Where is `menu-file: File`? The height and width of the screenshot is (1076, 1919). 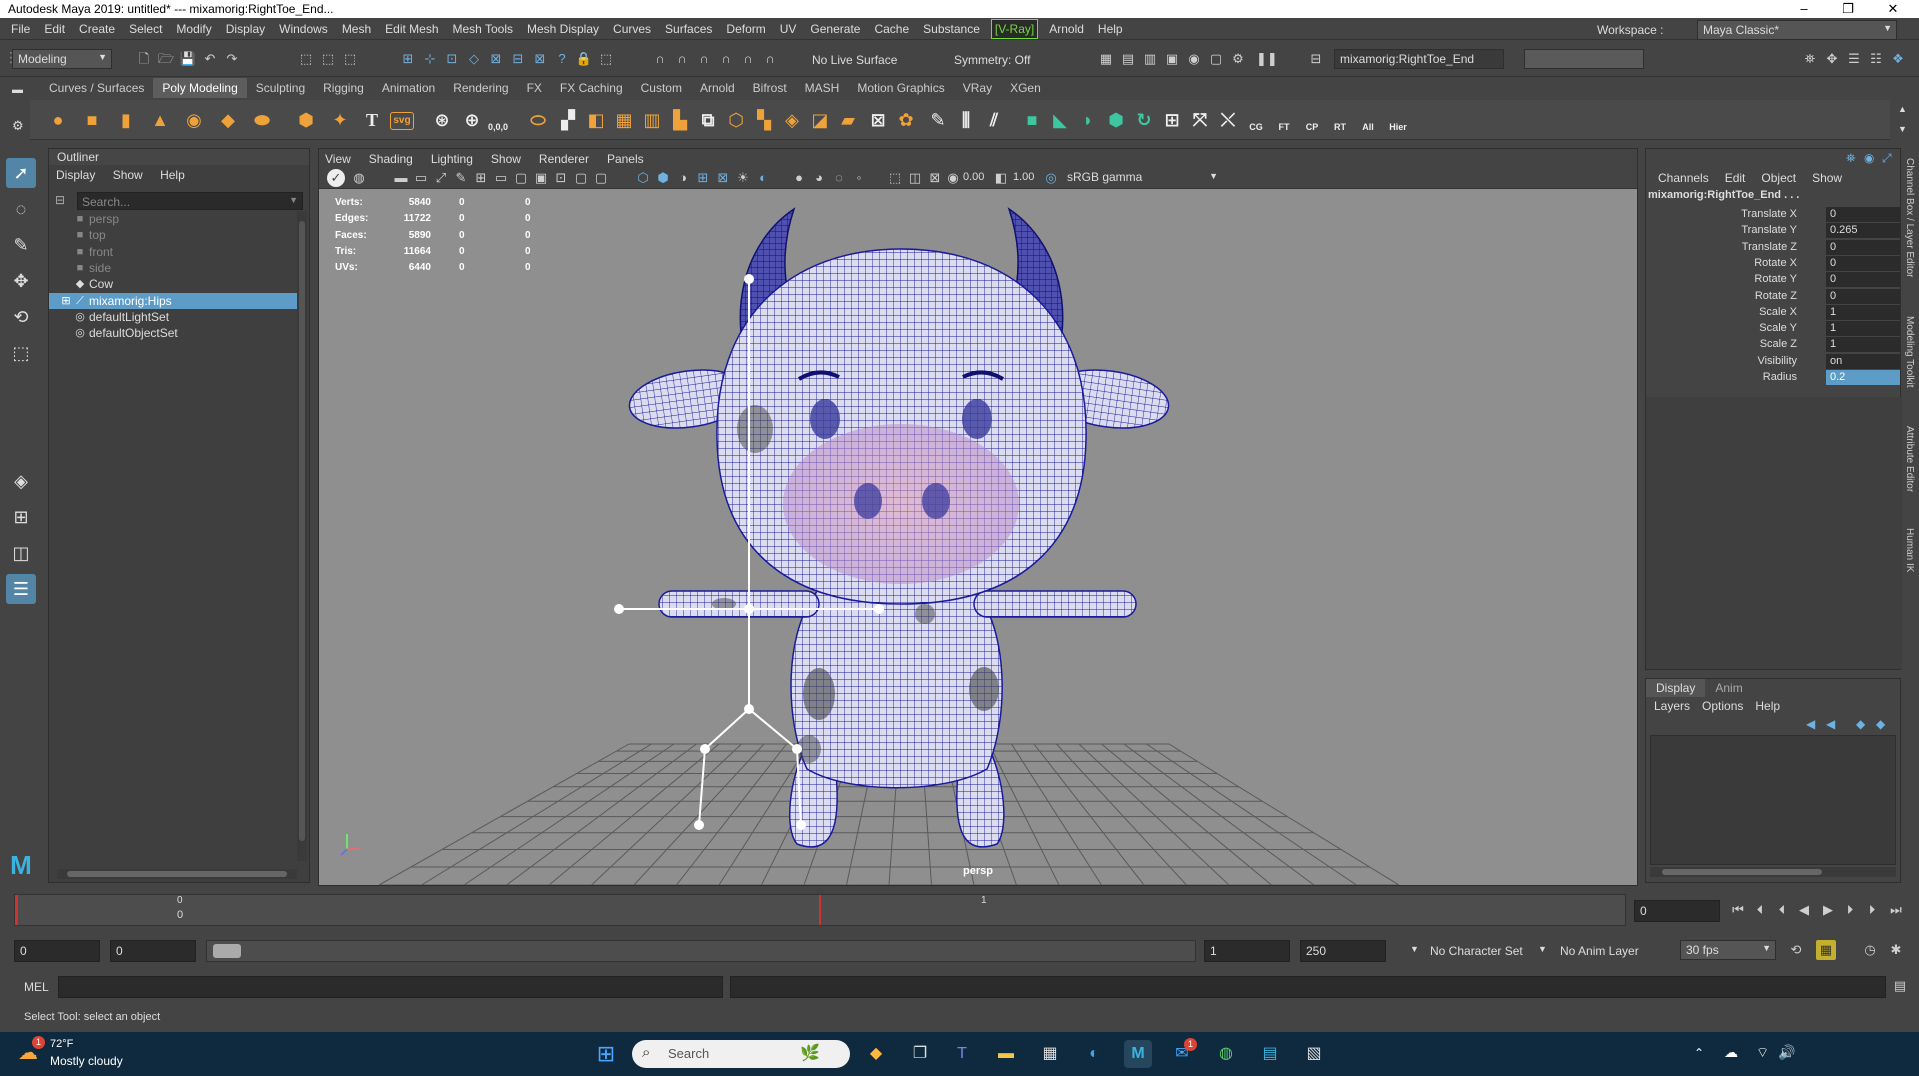
menu-file: File is located at coordinates (20, 29).